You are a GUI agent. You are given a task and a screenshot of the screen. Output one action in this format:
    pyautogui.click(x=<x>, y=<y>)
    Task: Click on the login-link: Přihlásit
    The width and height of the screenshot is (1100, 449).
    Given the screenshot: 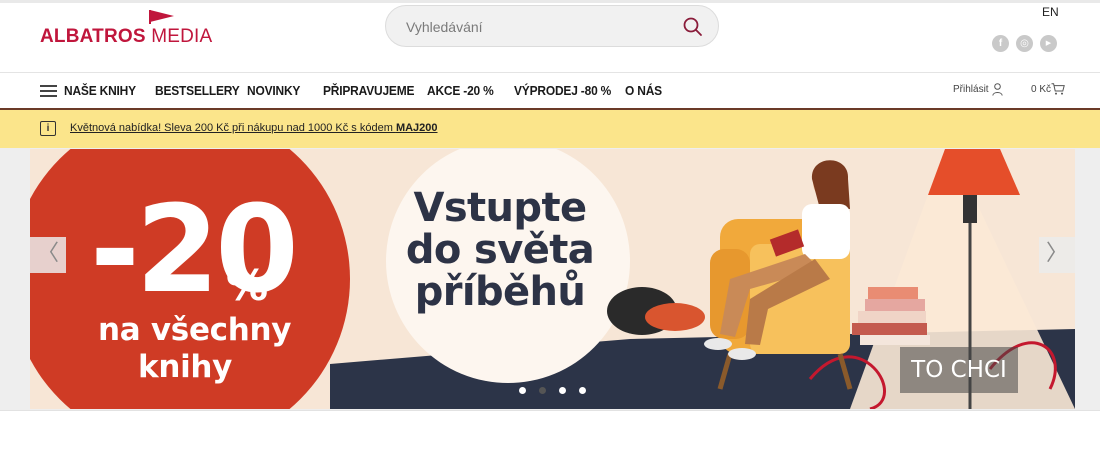 What is the action you would take?
    pyautogui.click(x=971, y=89)
    